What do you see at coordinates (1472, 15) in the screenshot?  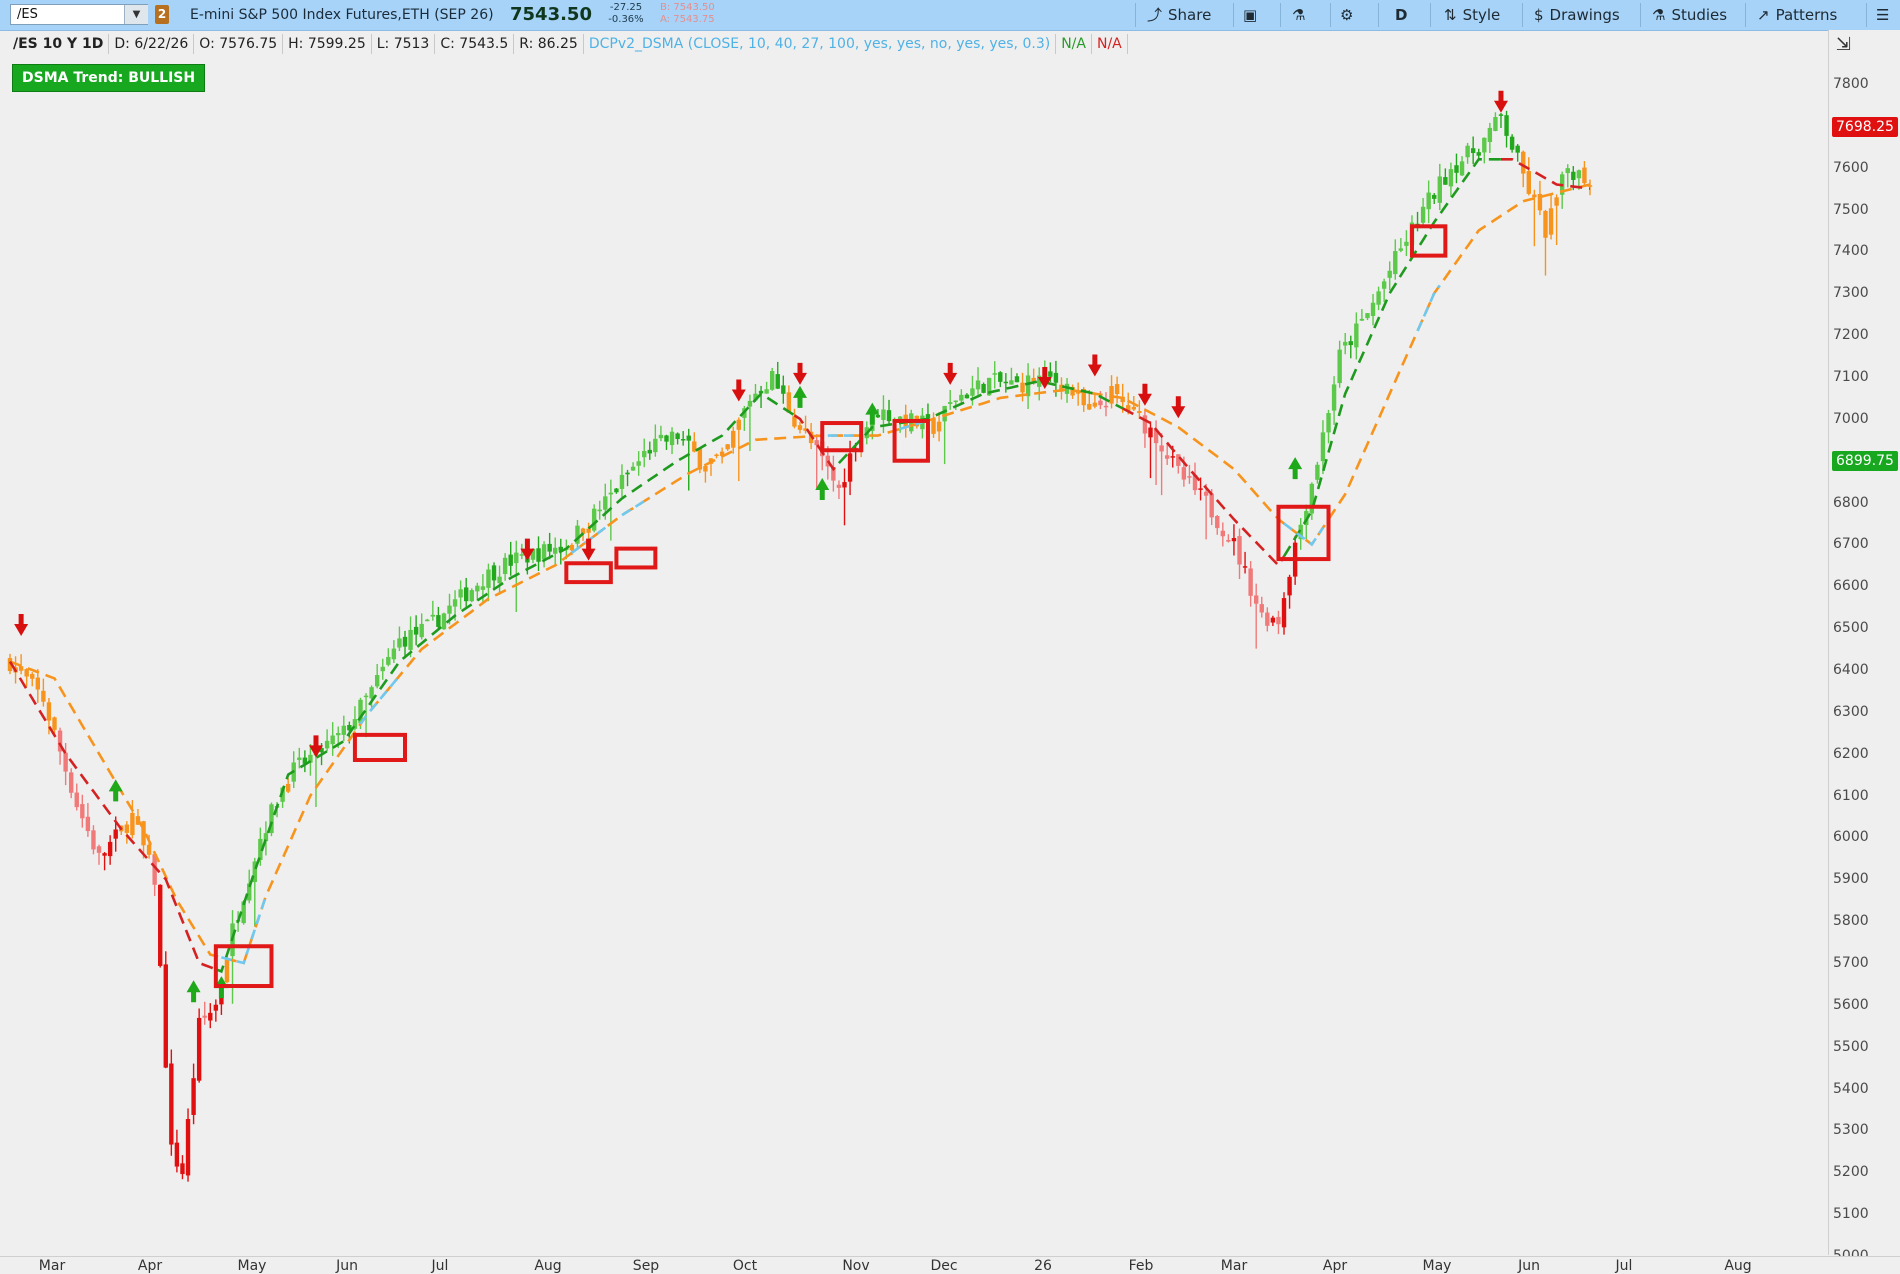 I see `style-button: ⇅ Style` at bounding box center [1472, 15].